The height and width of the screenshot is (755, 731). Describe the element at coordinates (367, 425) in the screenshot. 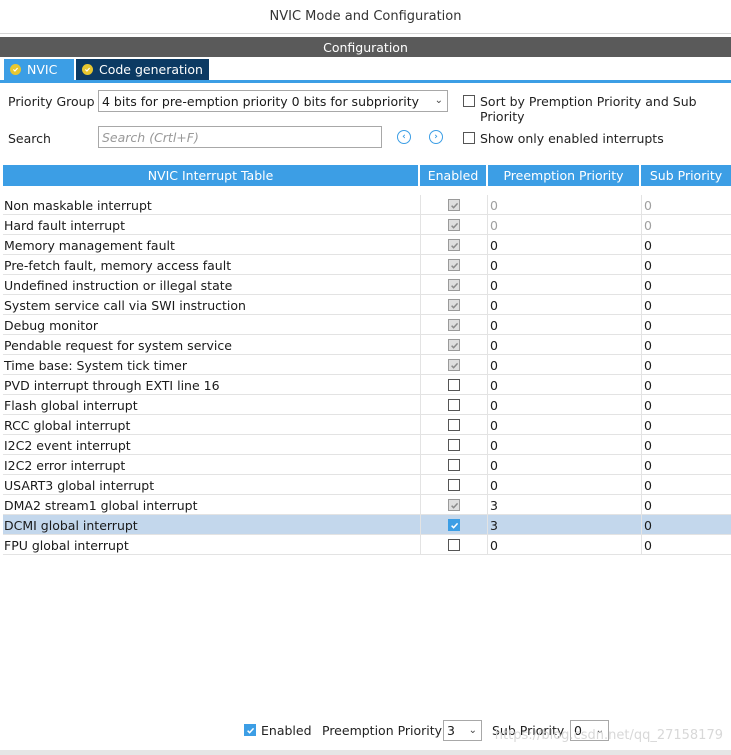

I see `table-row: RCC global interrupt 0 0` at that location.